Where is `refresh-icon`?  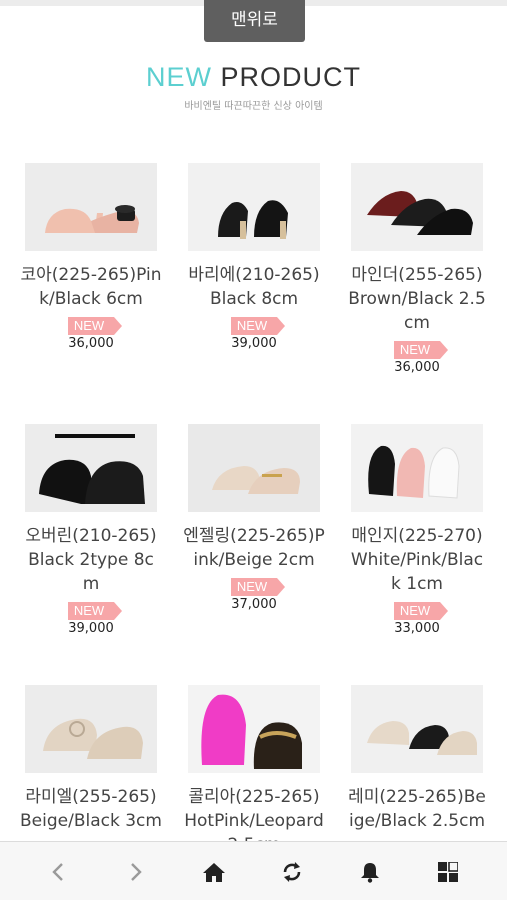 refresh-icon is located at coordinates (292, 871).